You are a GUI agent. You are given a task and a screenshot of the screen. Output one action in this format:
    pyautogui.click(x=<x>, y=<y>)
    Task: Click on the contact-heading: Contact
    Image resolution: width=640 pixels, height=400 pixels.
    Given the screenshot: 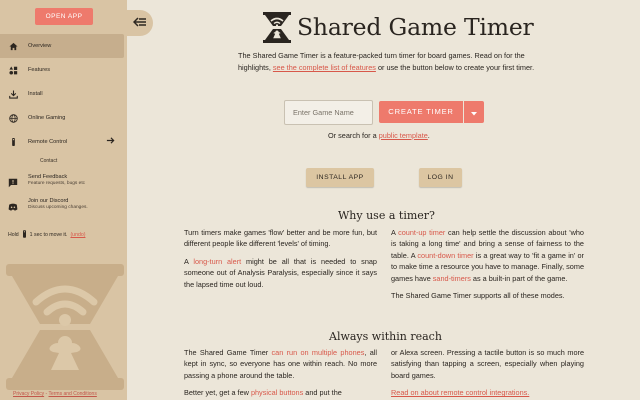 What is the action you would take?
    pyautogui.click(x=49, y=161)
    